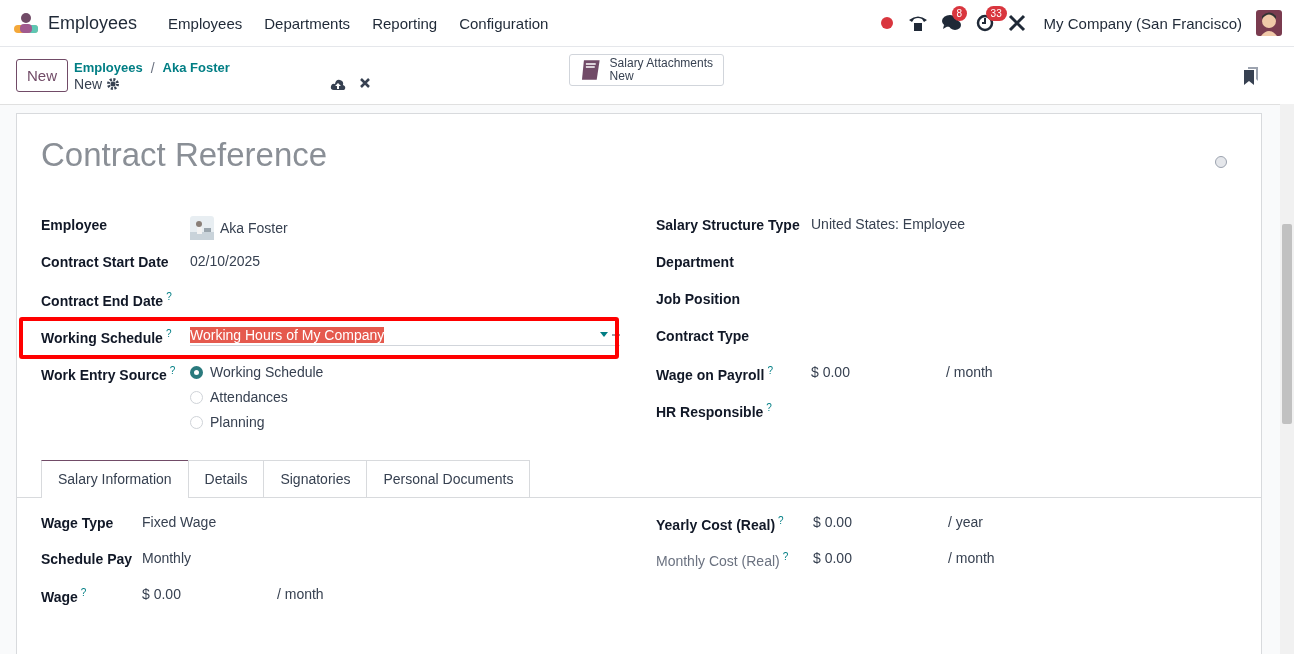  I want to click on company-name: My Company (San Francisco), so click(1142, 23).